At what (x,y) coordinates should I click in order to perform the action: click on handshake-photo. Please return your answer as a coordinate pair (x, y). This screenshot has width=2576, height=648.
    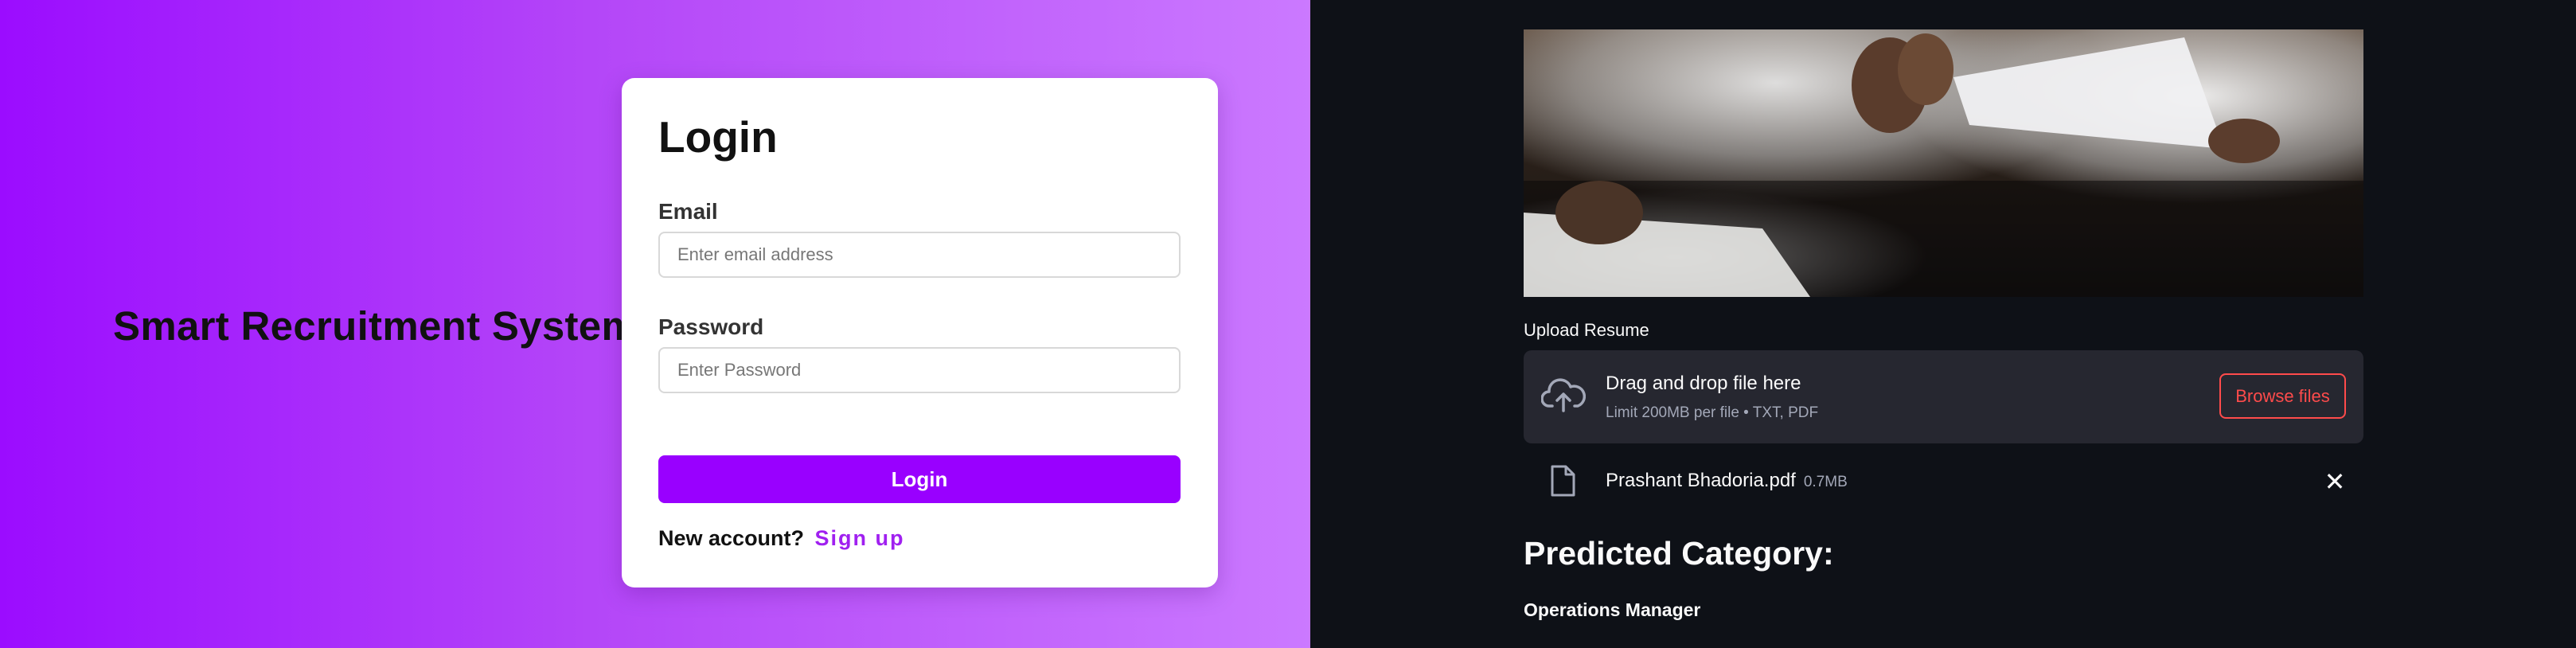
    Looking at the image, I should click on (1943, 163).